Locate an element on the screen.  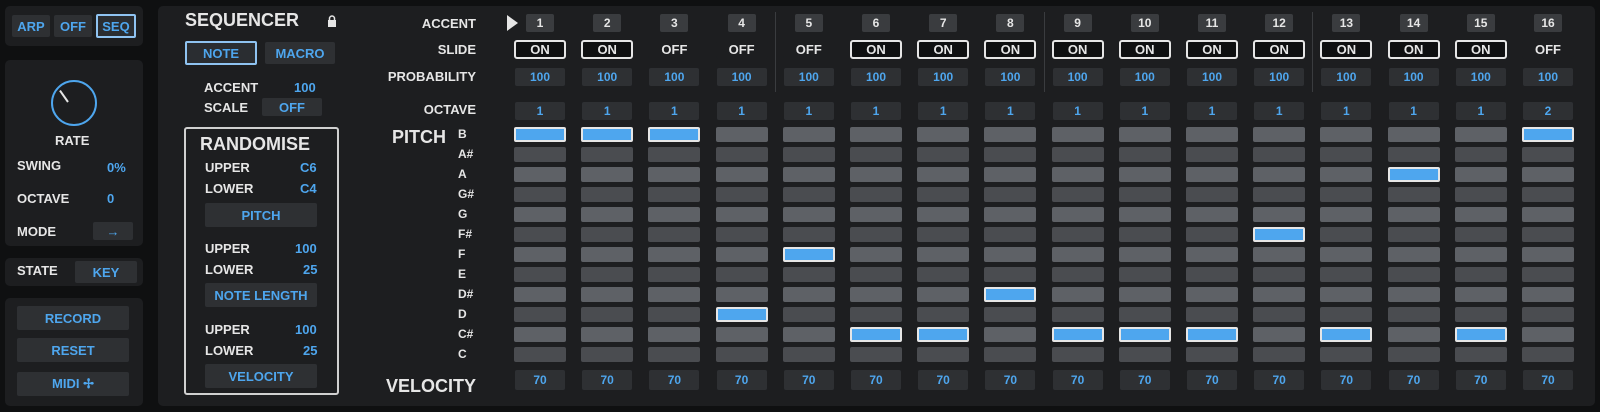
mode-direction-button: → is located at coordinates (113, 231).